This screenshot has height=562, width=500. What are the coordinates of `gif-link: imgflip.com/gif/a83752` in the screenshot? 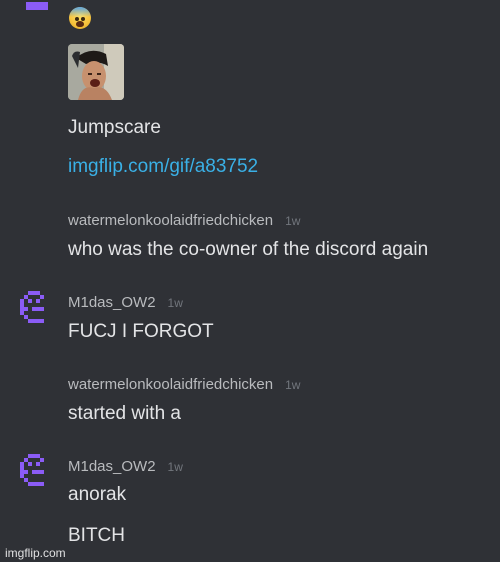 It's located at (163, 167).